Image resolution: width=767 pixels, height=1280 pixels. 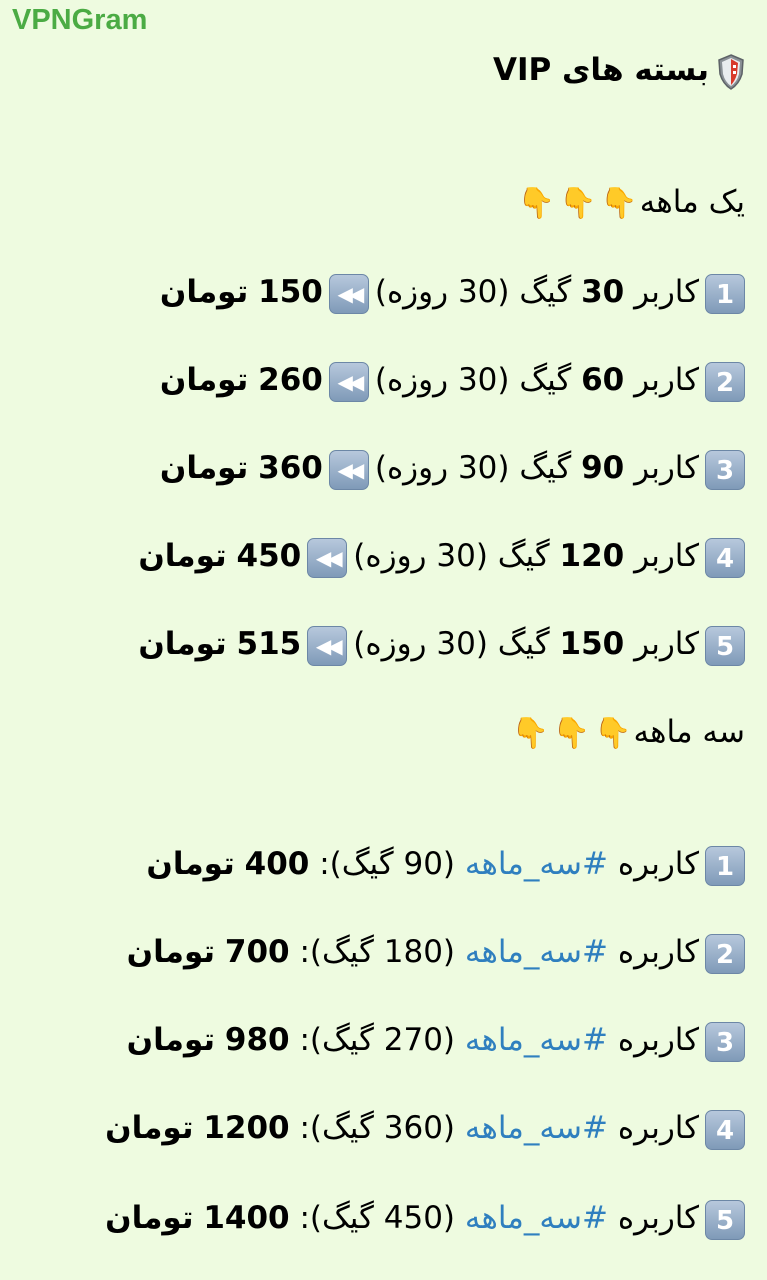 I want to click on list-item: 1کاربره #سه_ماهه (90 گیگ): 400 تومان, so click(x=445, y=864).